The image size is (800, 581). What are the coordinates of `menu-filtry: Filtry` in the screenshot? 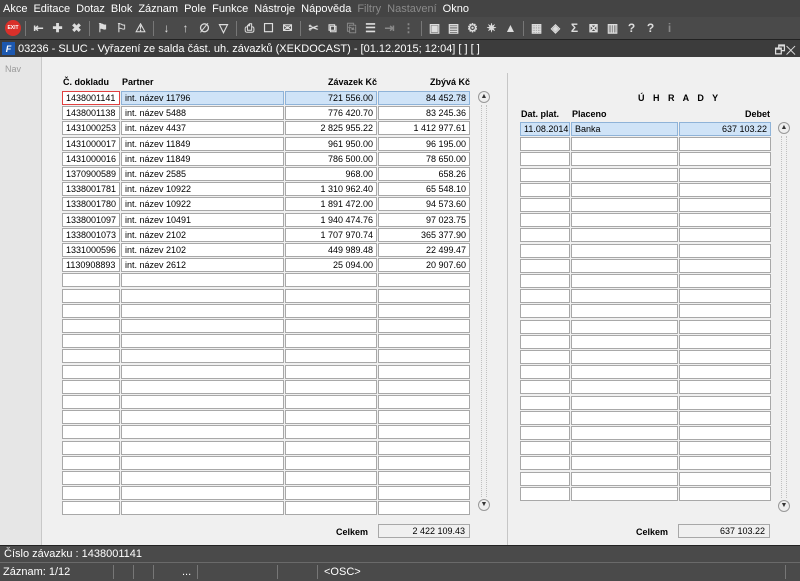 It's located at (369, 9).